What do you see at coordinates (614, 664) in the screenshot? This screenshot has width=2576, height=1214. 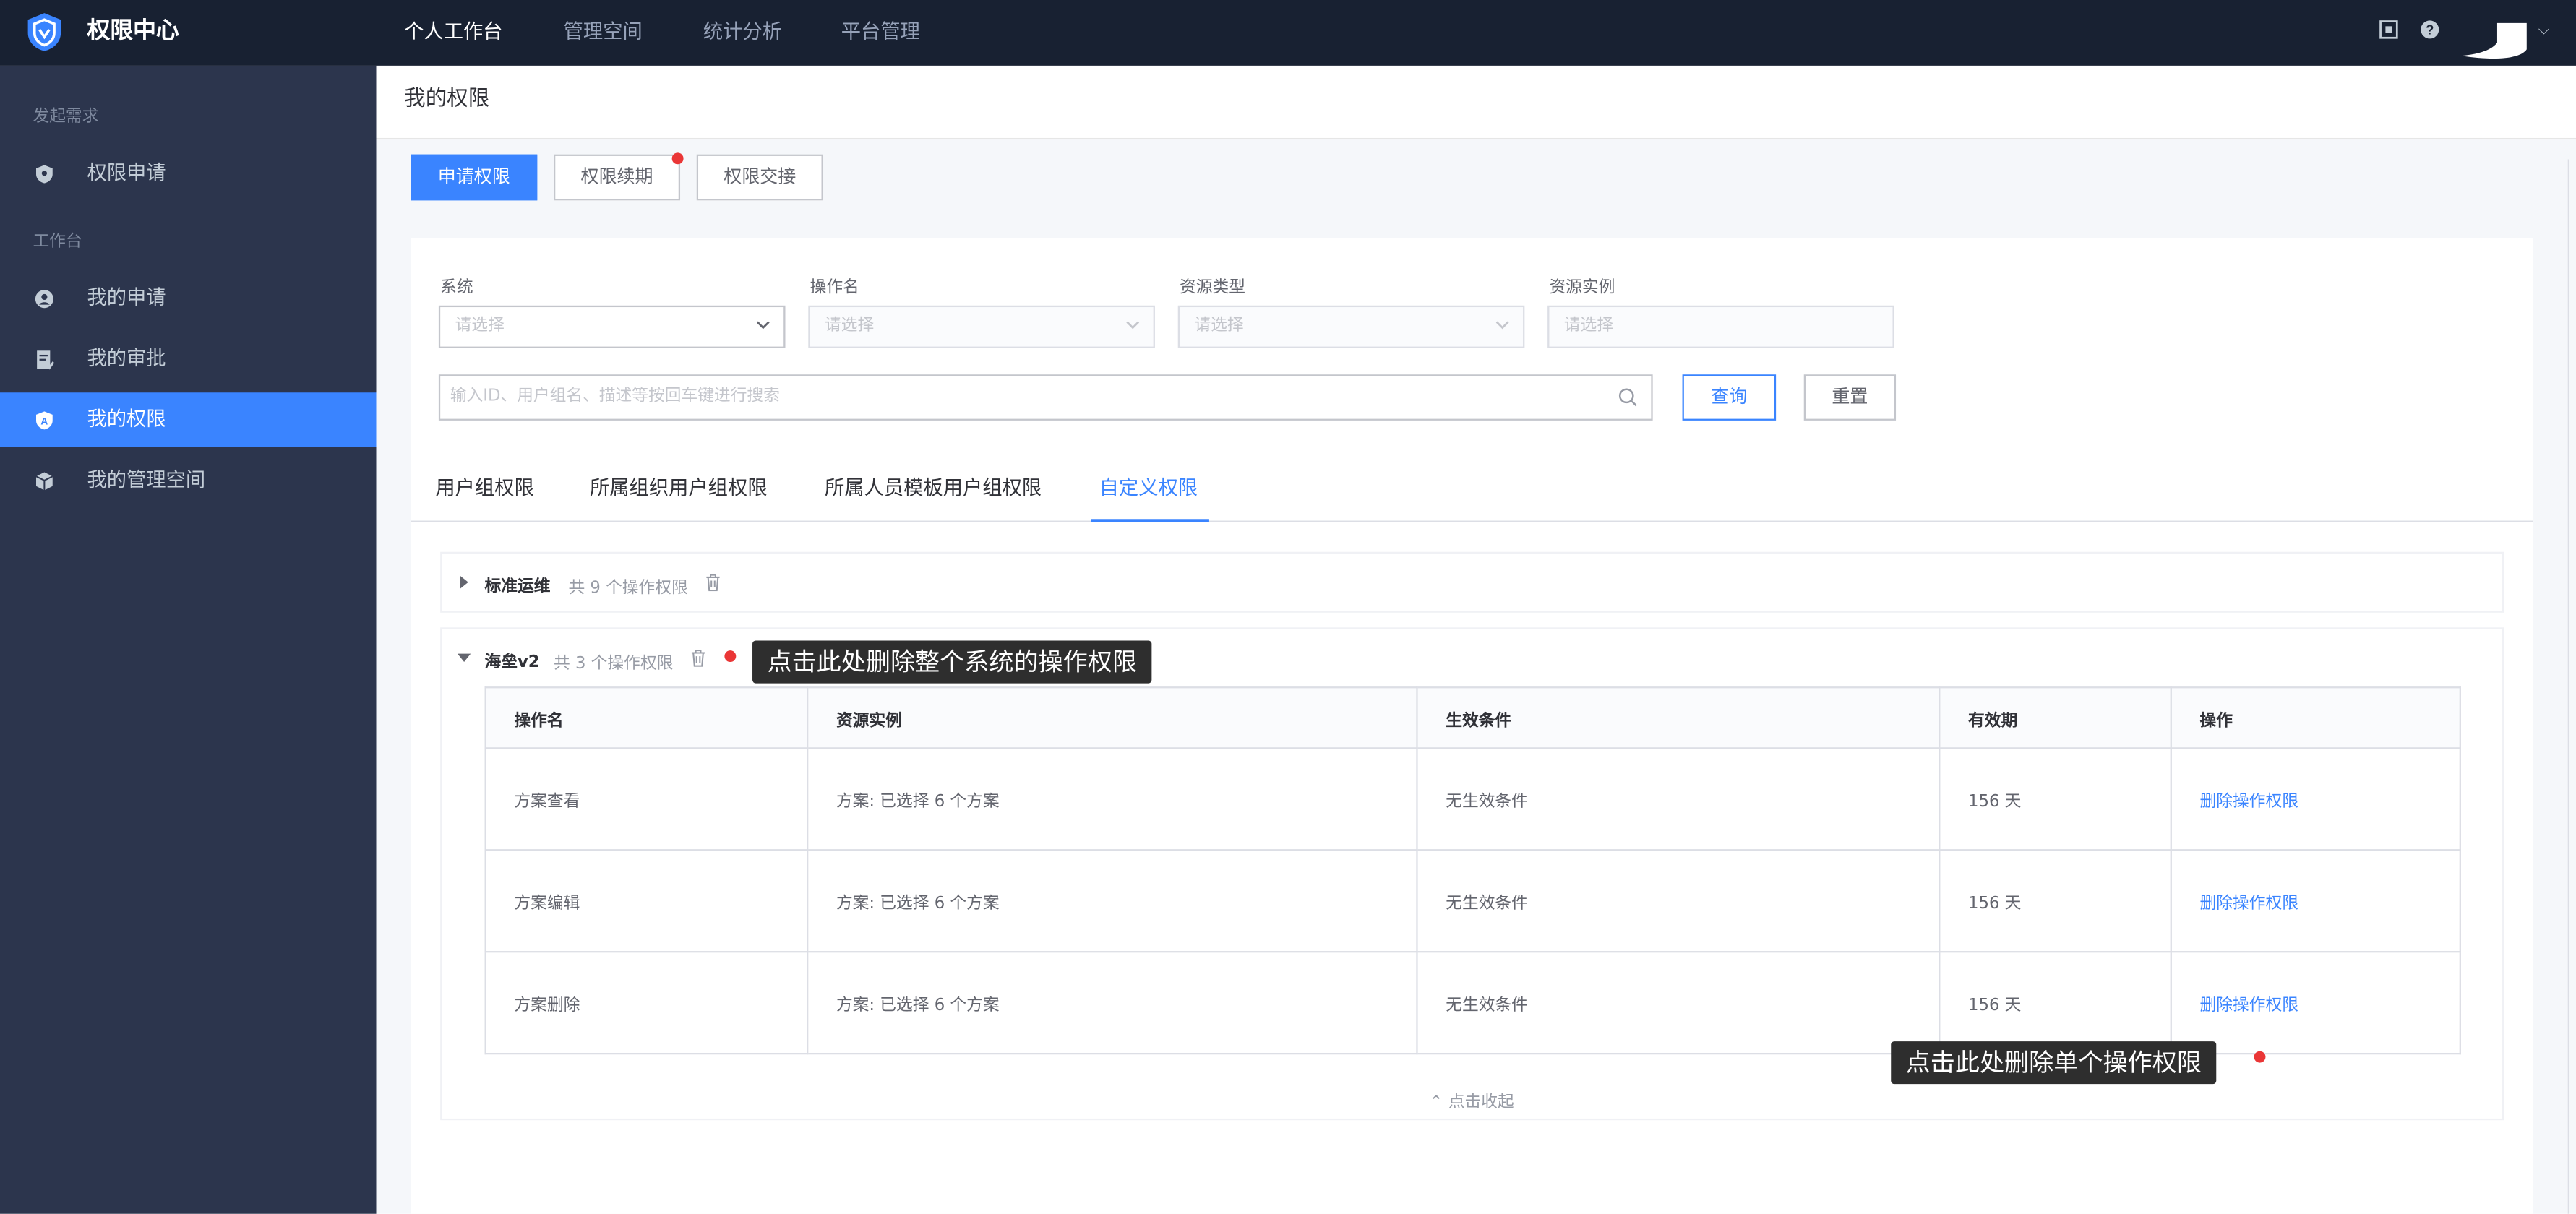 I see `system-permission-count: 共 3 个操作权限` at bounding box center [614, 664].